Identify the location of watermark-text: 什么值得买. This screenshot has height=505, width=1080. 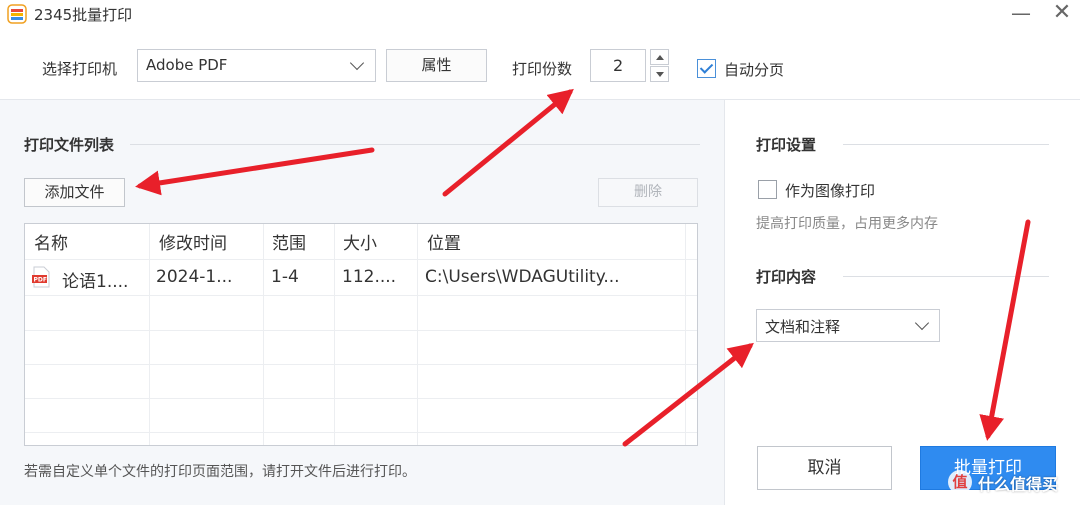
(1018, 484).